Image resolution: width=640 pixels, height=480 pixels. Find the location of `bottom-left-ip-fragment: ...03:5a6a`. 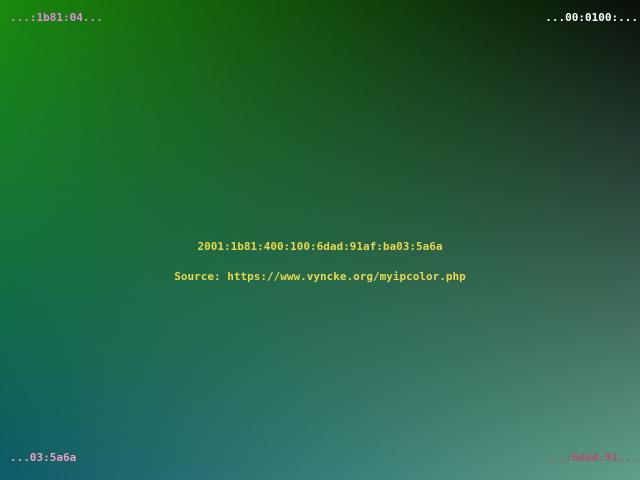

bottom-left-ip-fragment: ...03:5a6a is located at coordinates (43, 457).